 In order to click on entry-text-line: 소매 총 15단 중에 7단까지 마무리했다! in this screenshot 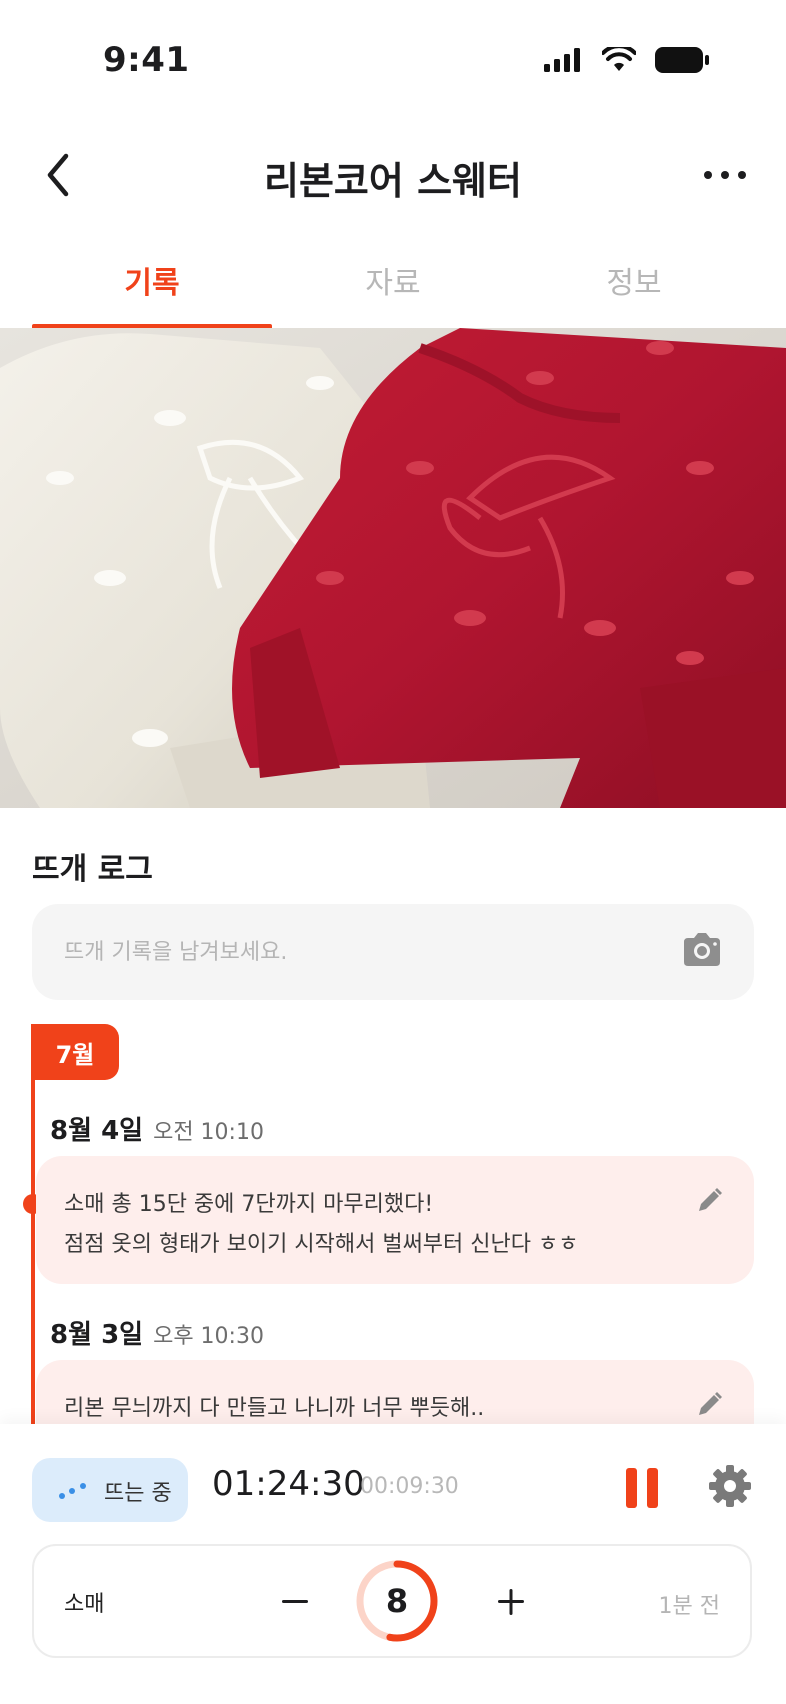, I will do `click(249, 1204)`.